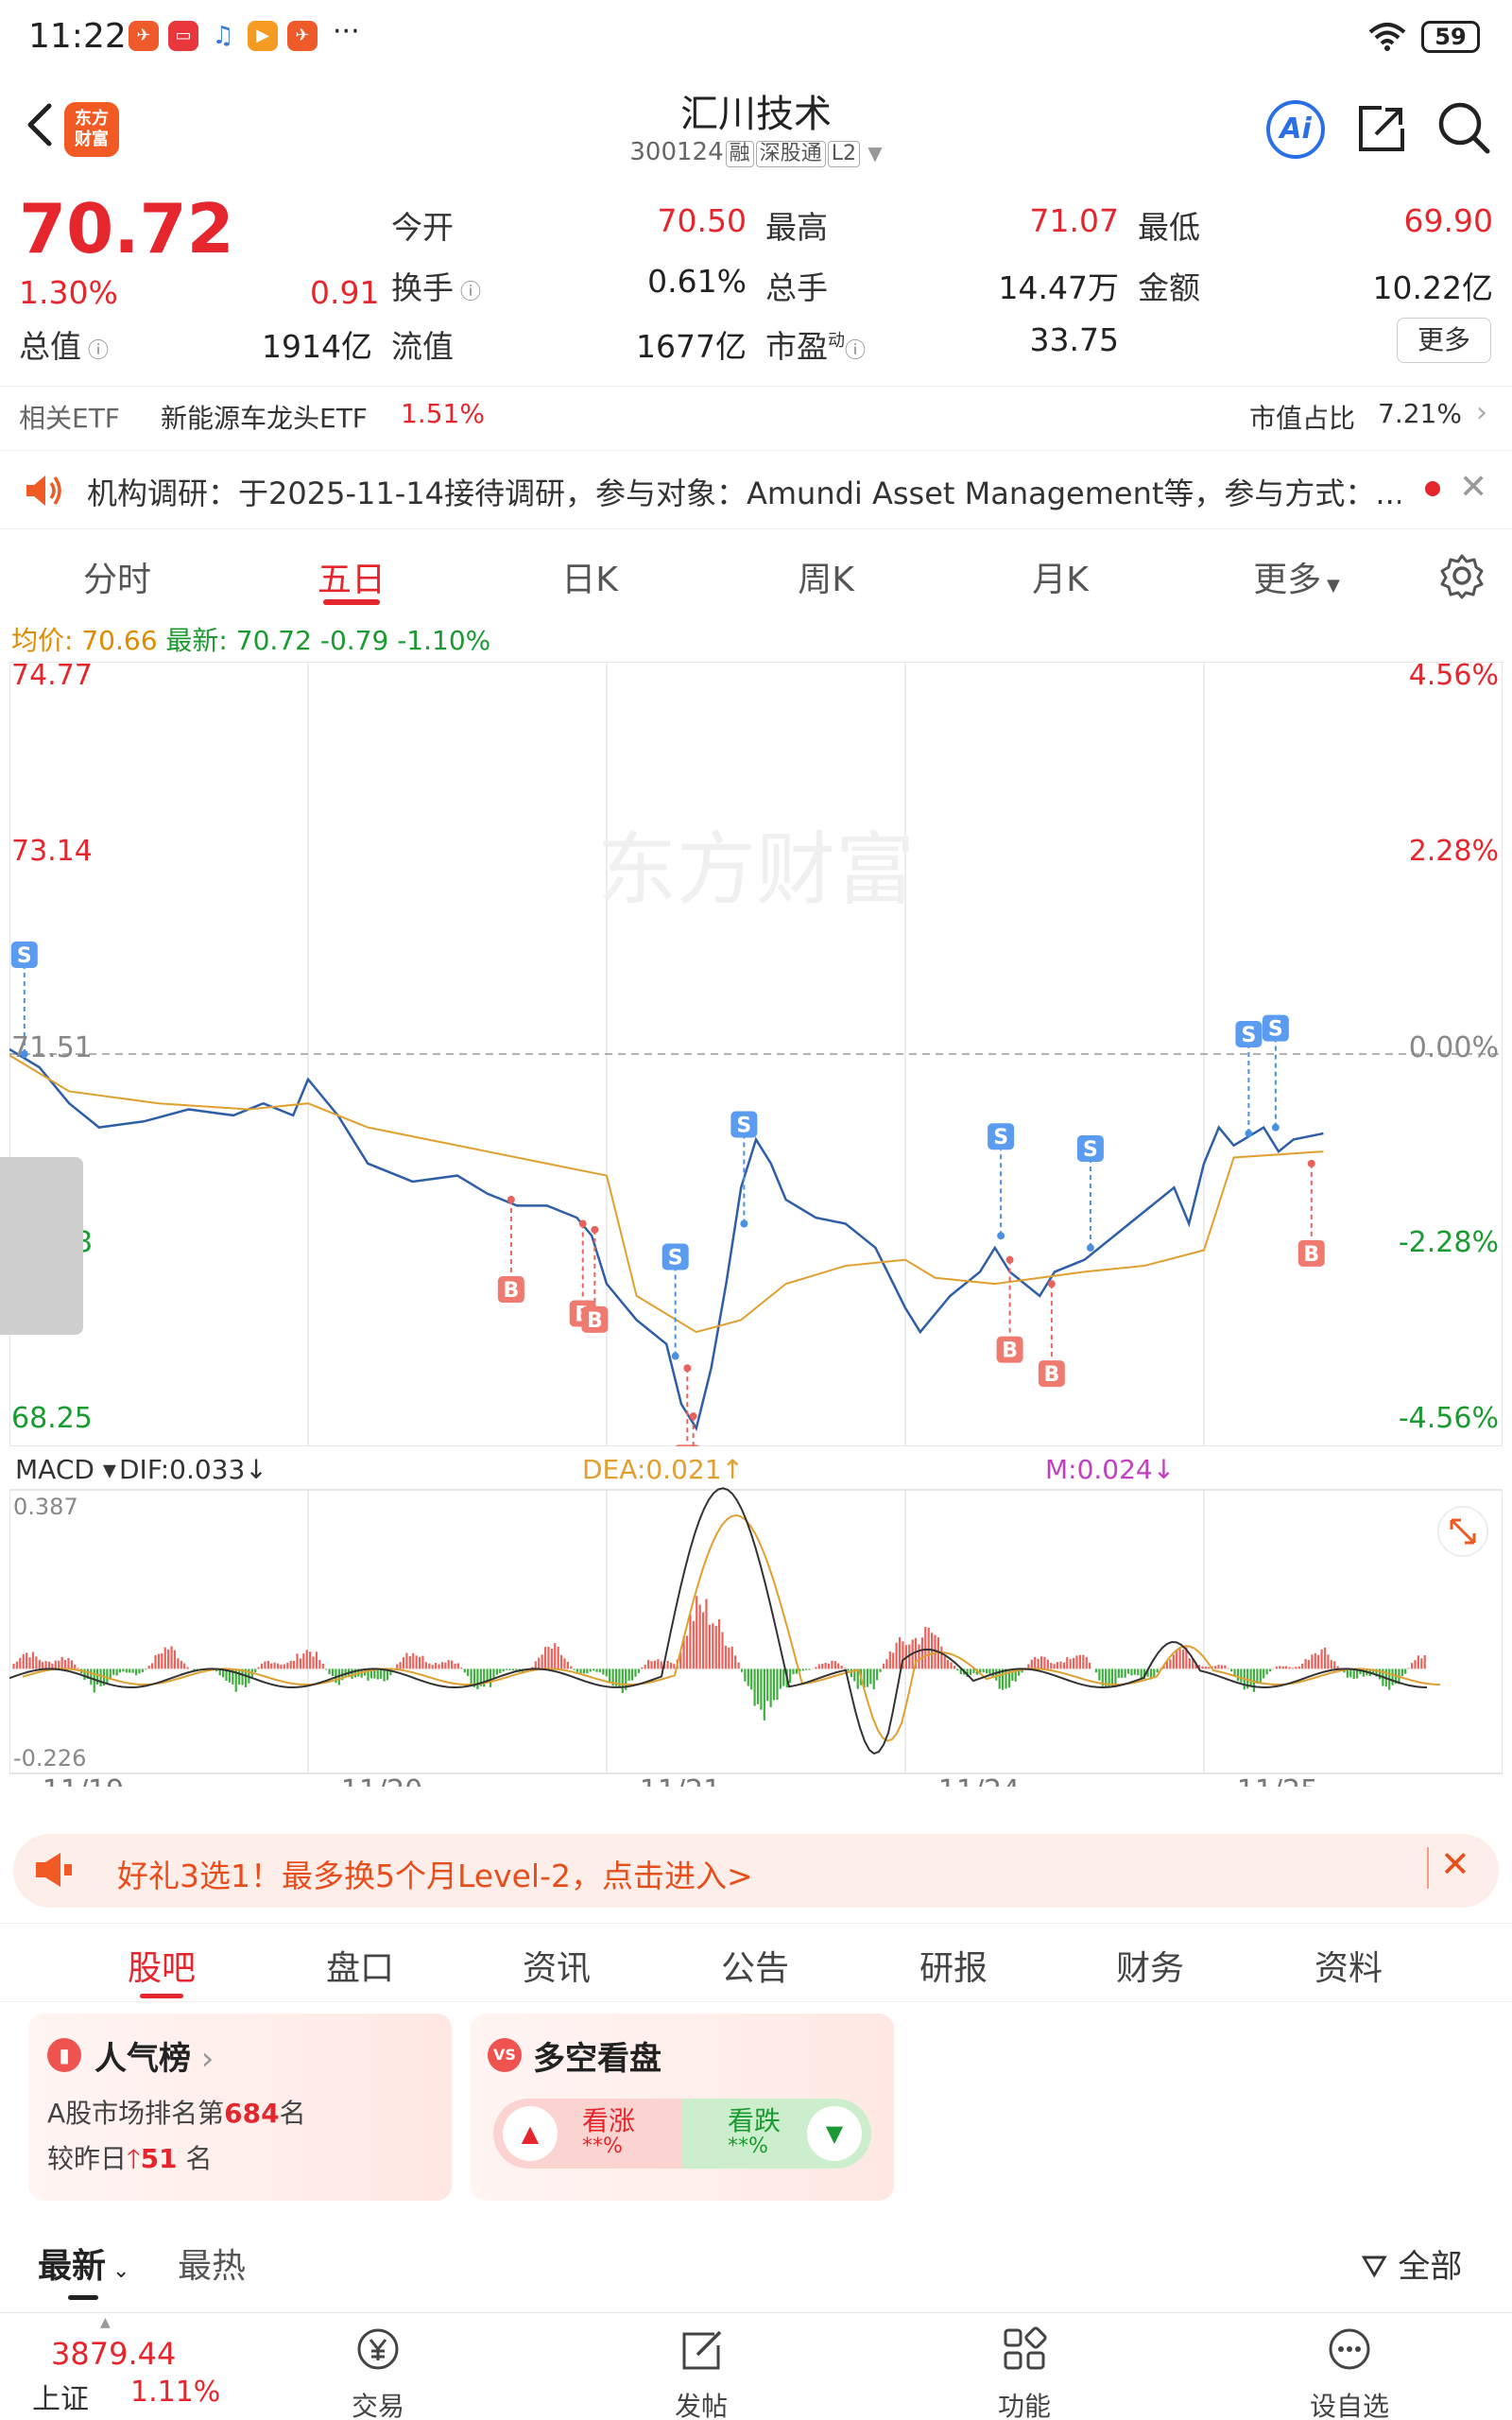 Image resolution: width=1512 pixels, height=2420 pixels. Describe the element at coordinates (590, 576) in the screenshot. I see `tab-daily-k: 日K` at that location.